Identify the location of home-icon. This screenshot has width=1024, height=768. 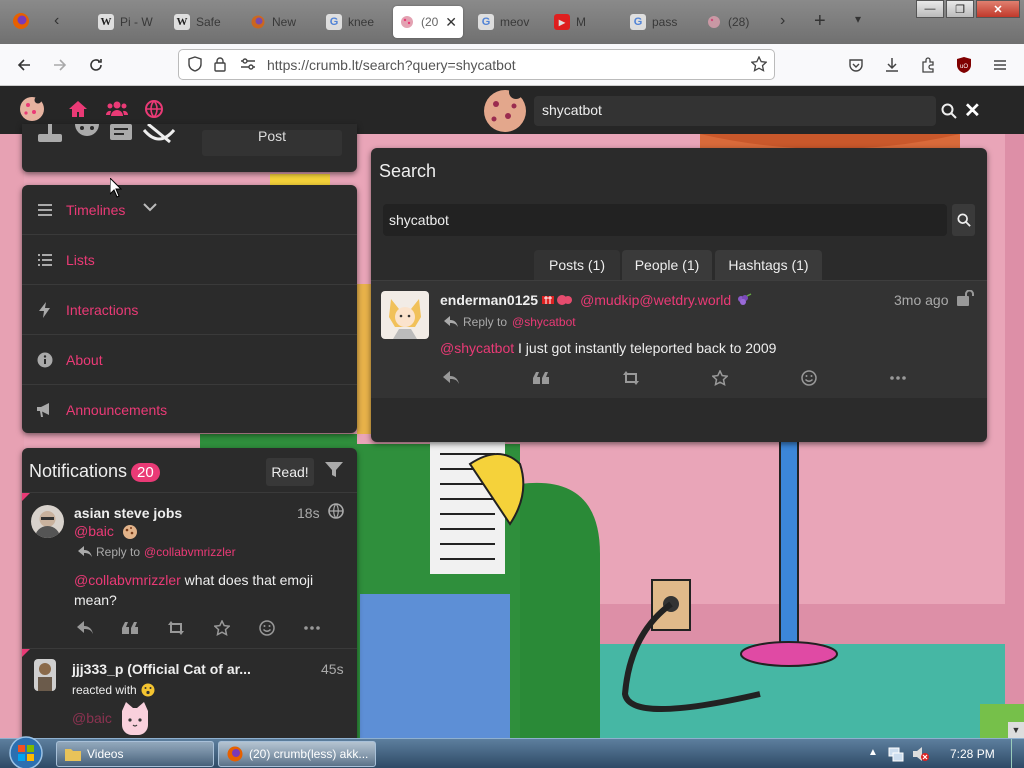
(78, 109).